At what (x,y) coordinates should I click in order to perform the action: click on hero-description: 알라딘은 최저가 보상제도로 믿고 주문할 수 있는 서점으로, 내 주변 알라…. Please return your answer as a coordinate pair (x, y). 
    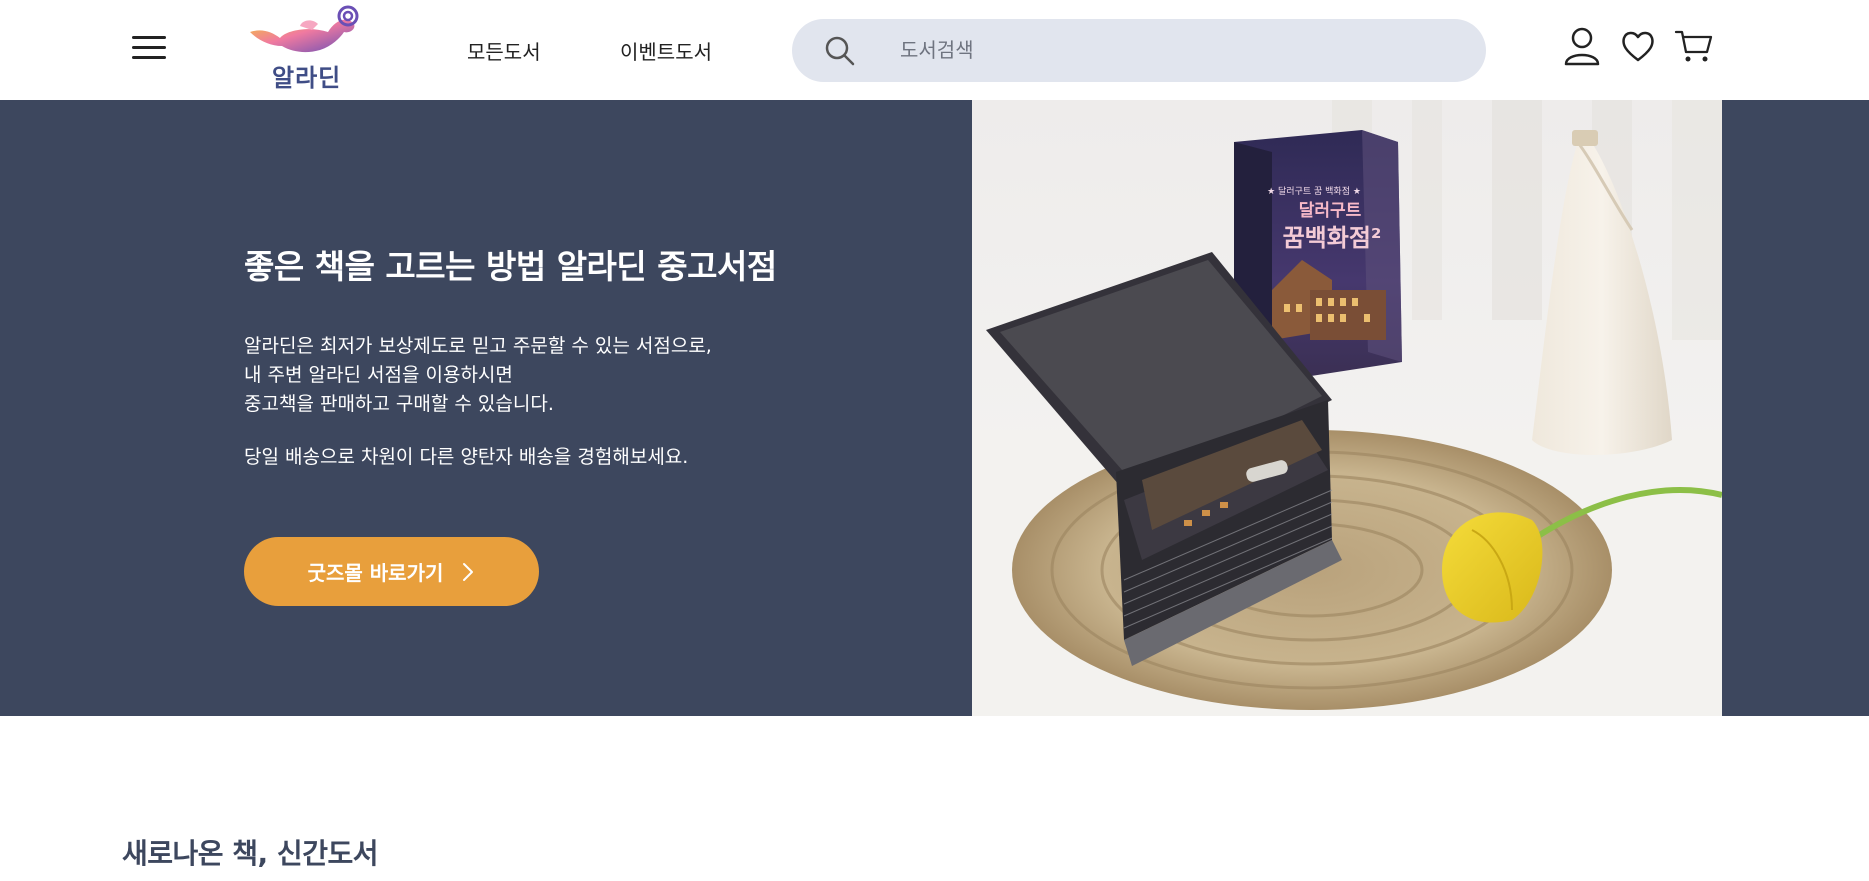
    Looking at the image, I should click on (478, 375).